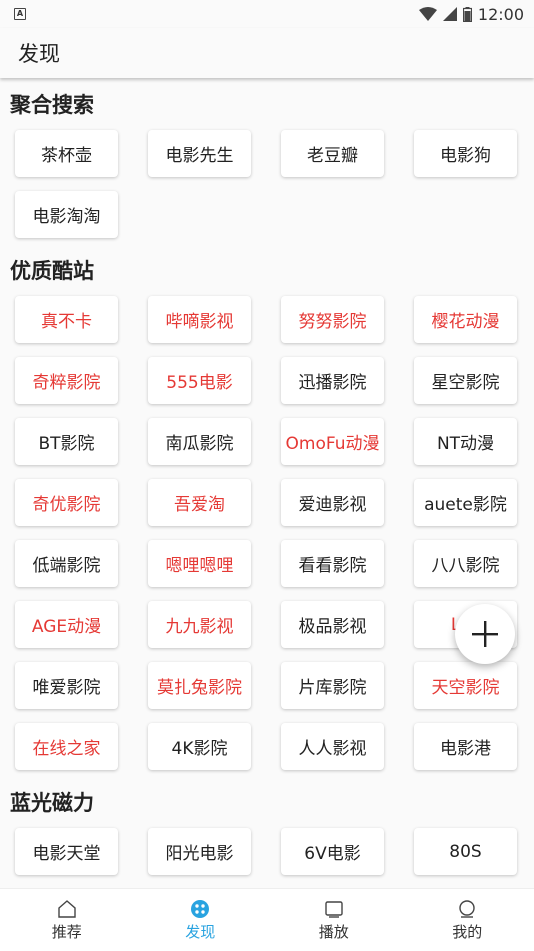  I want to click on site-grid: 茶杯壶电影先生老豆瓣电影狗电影淘淘, so click(267, 184).